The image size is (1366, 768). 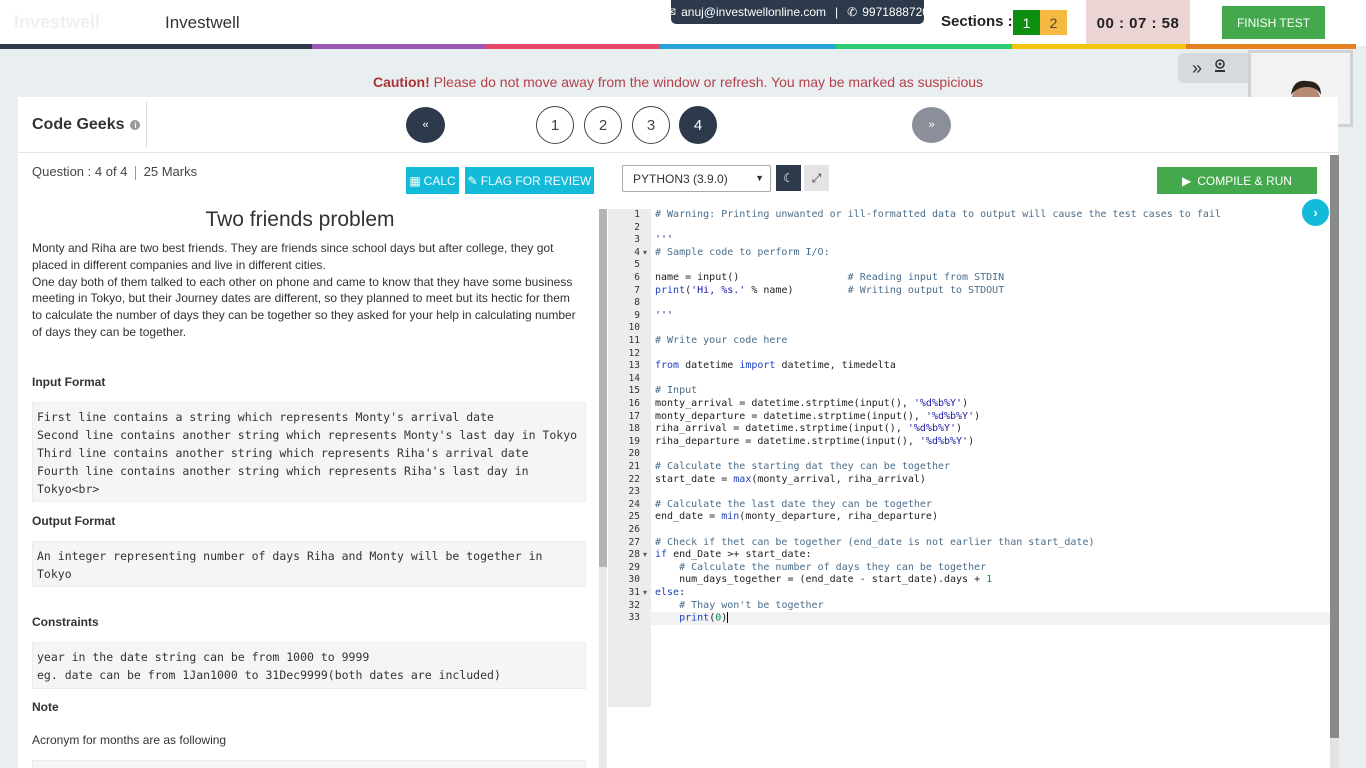 I want to click on play-icon: ▶, so click(x=1187, y=180).